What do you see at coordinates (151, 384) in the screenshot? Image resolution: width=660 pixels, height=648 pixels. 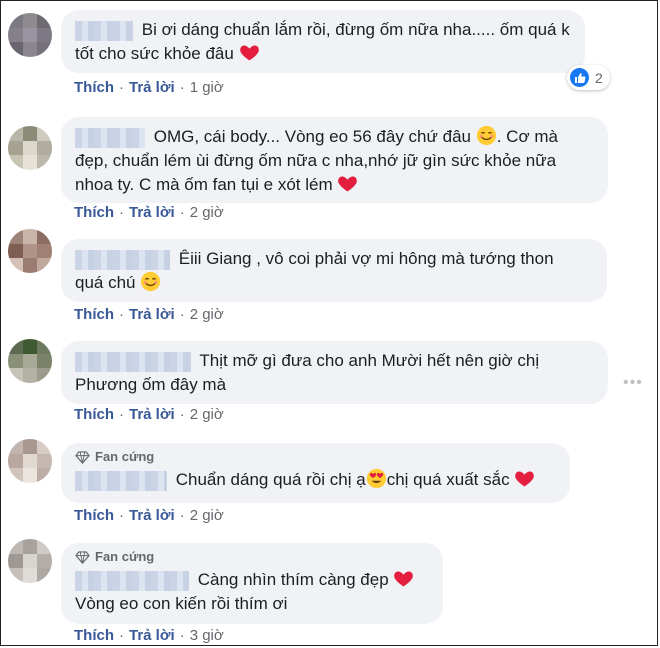 I see `comment-text-line-2: Phương ốm đây mà` at bounding box center [151, 384].